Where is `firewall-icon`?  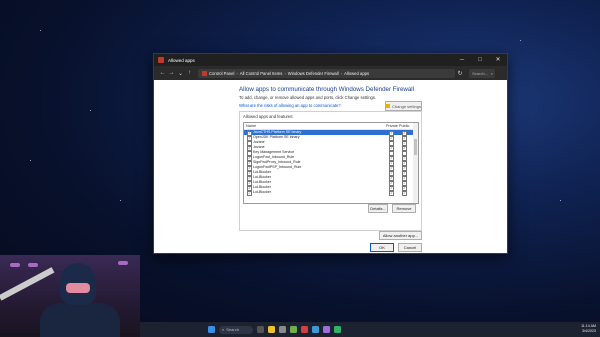 firewall-icon is located at coordinates (161, 60).